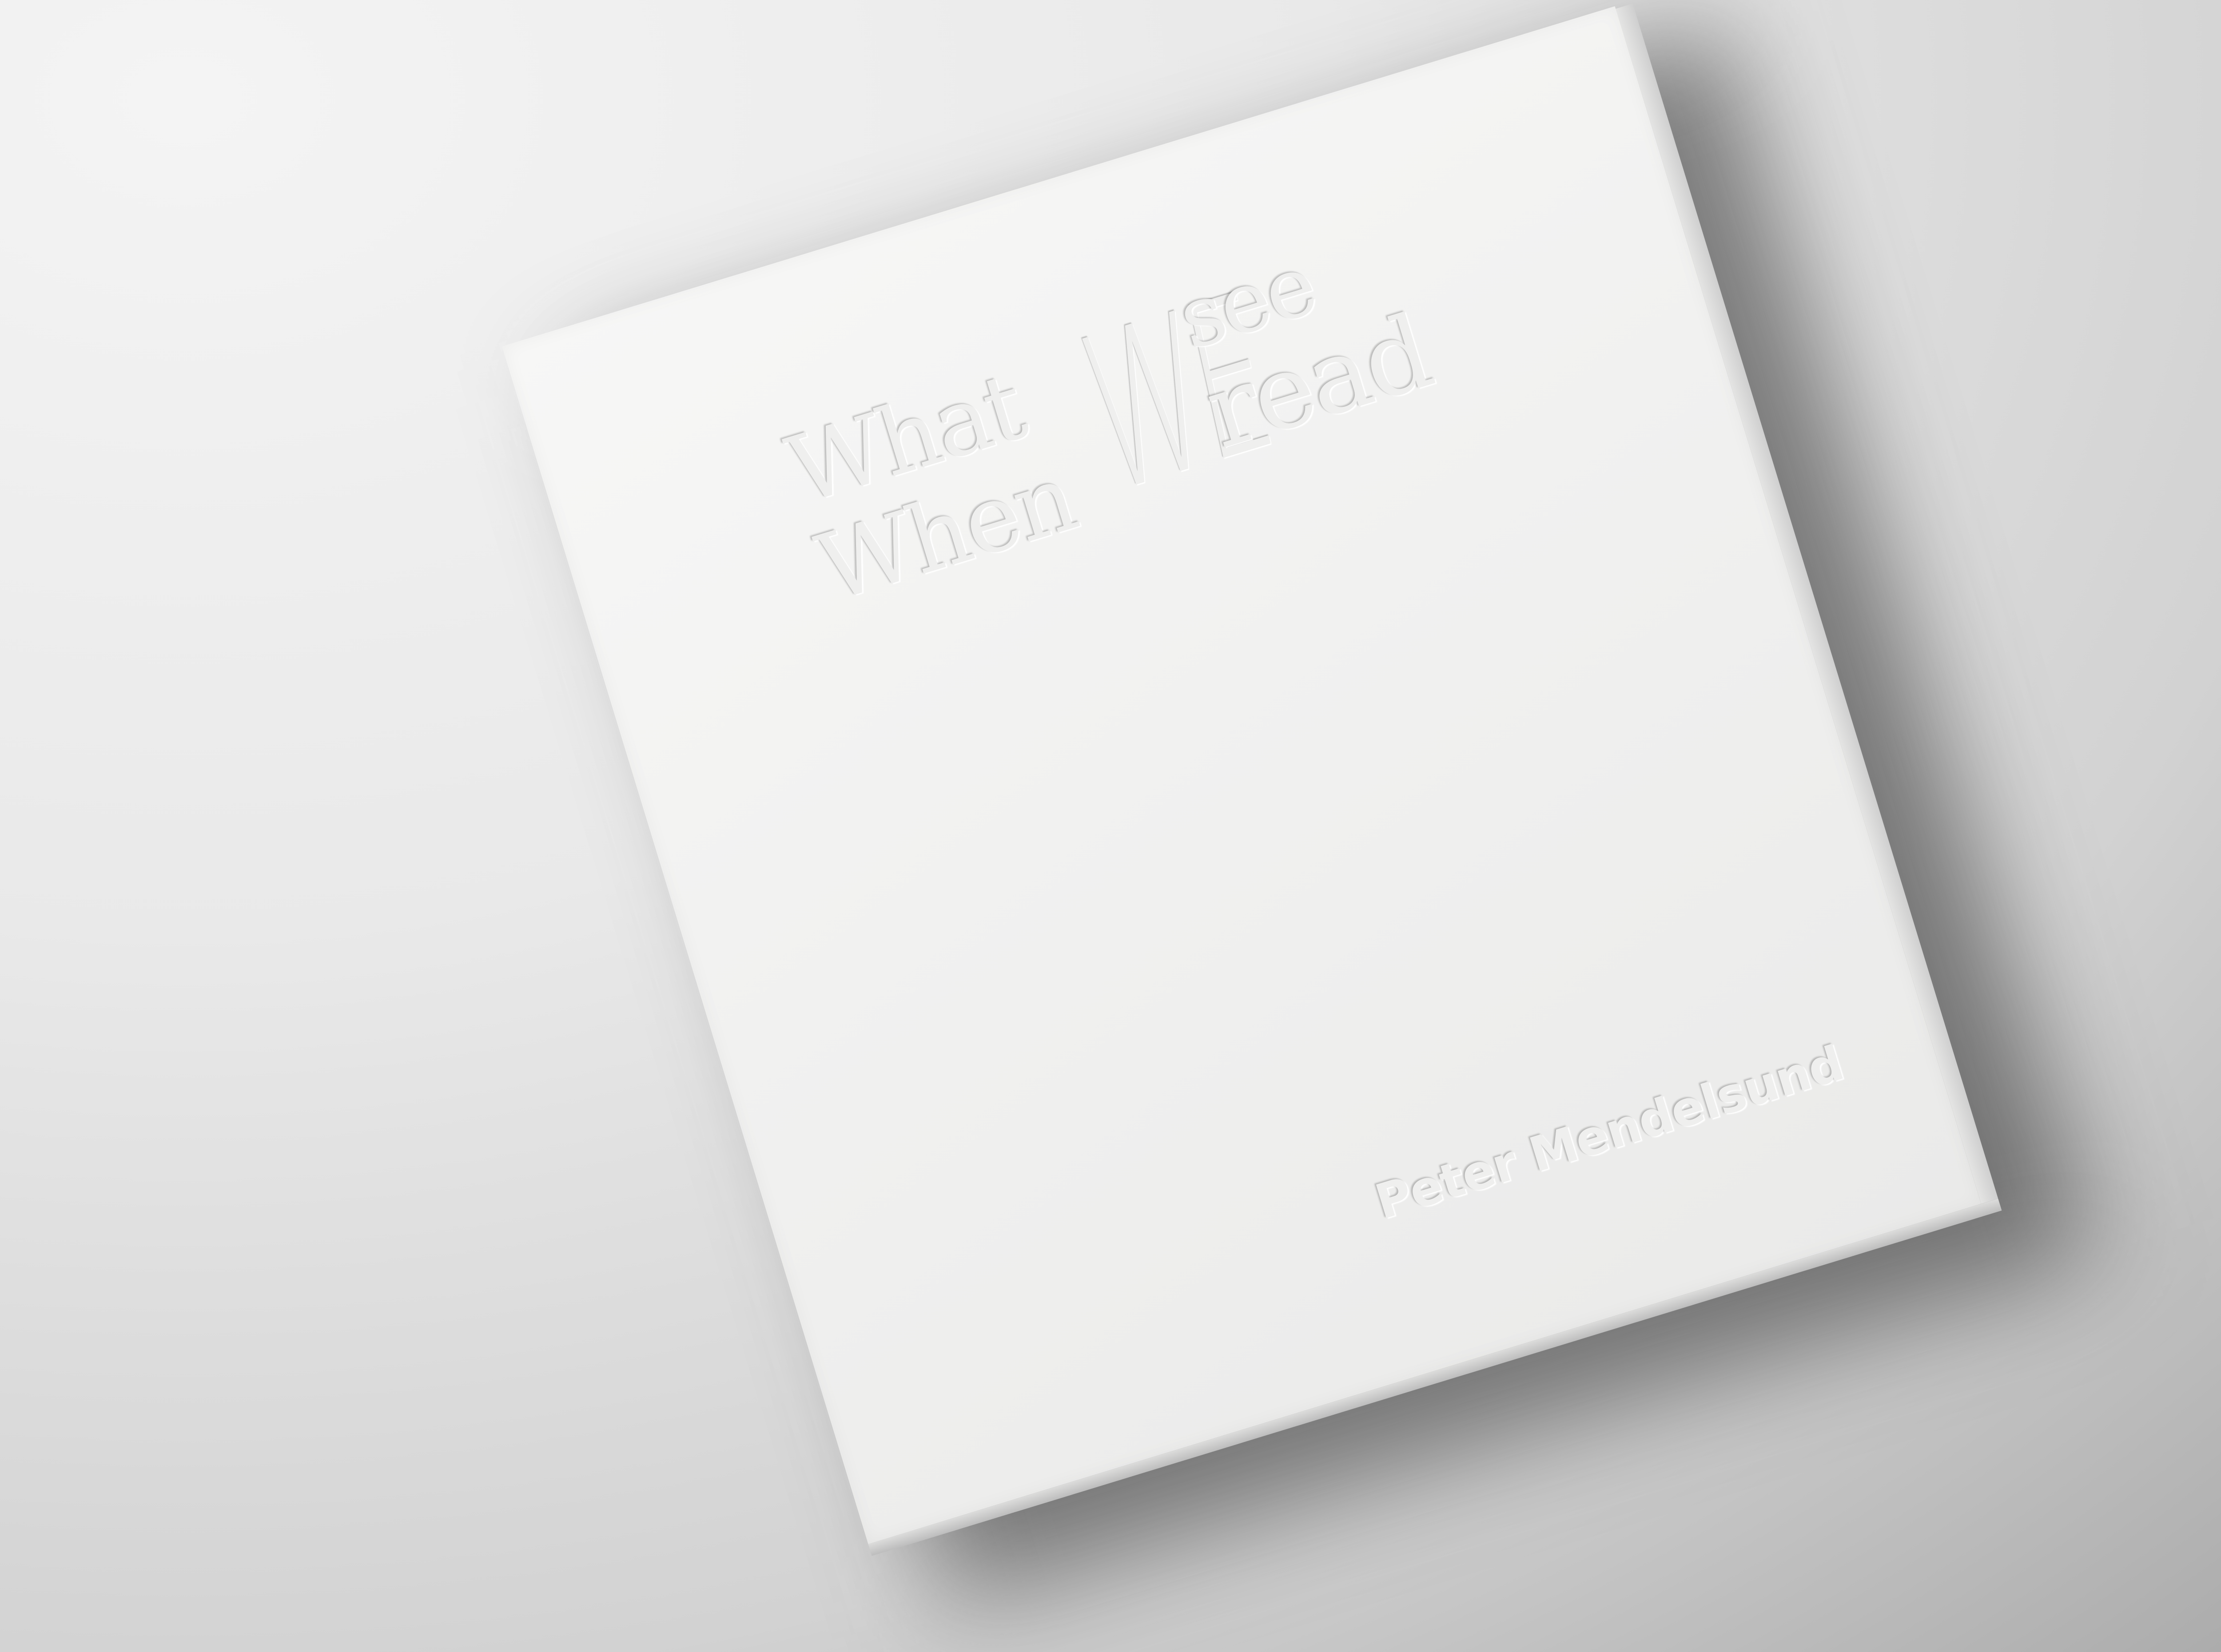 The width and height of the screenshot is (2221, 1652). What do you see at coordinates (1609, 1133) in the screenshot?
I see `author-name: Peter Mendelsund` at bounding box center [1609, 1133].